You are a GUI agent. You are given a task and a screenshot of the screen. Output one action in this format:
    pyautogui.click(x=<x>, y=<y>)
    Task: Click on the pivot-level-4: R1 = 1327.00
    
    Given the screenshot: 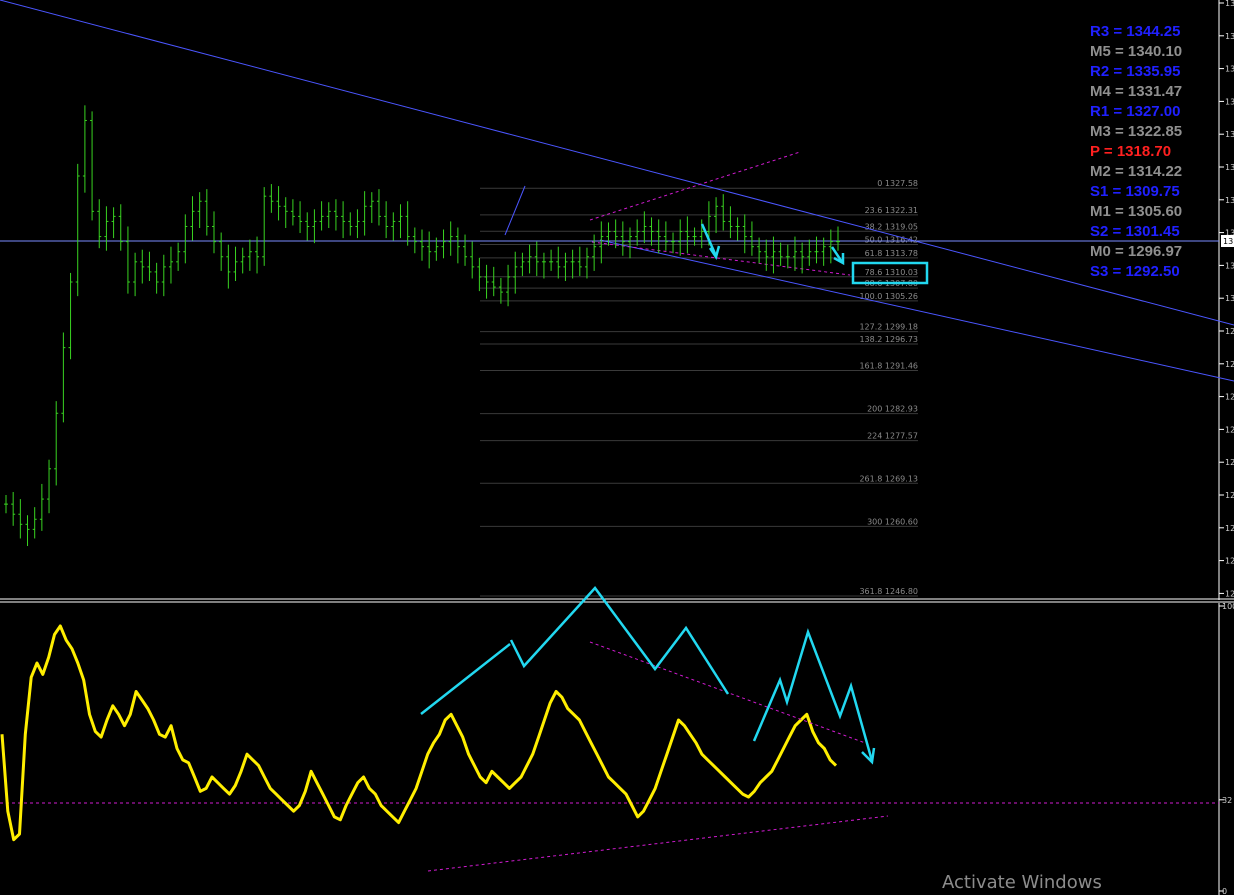 What is the action you would take?
    pyautogui.click(x=1135, y=111)
    